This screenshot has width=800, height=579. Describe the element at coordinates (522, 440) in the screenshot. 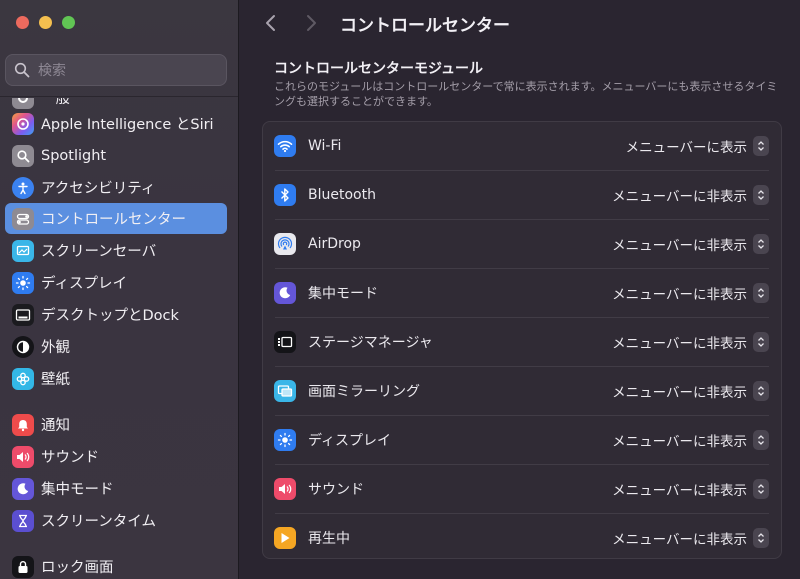

I see `module-row-display: ディスプレイ メニューバーに非表示` at that location.